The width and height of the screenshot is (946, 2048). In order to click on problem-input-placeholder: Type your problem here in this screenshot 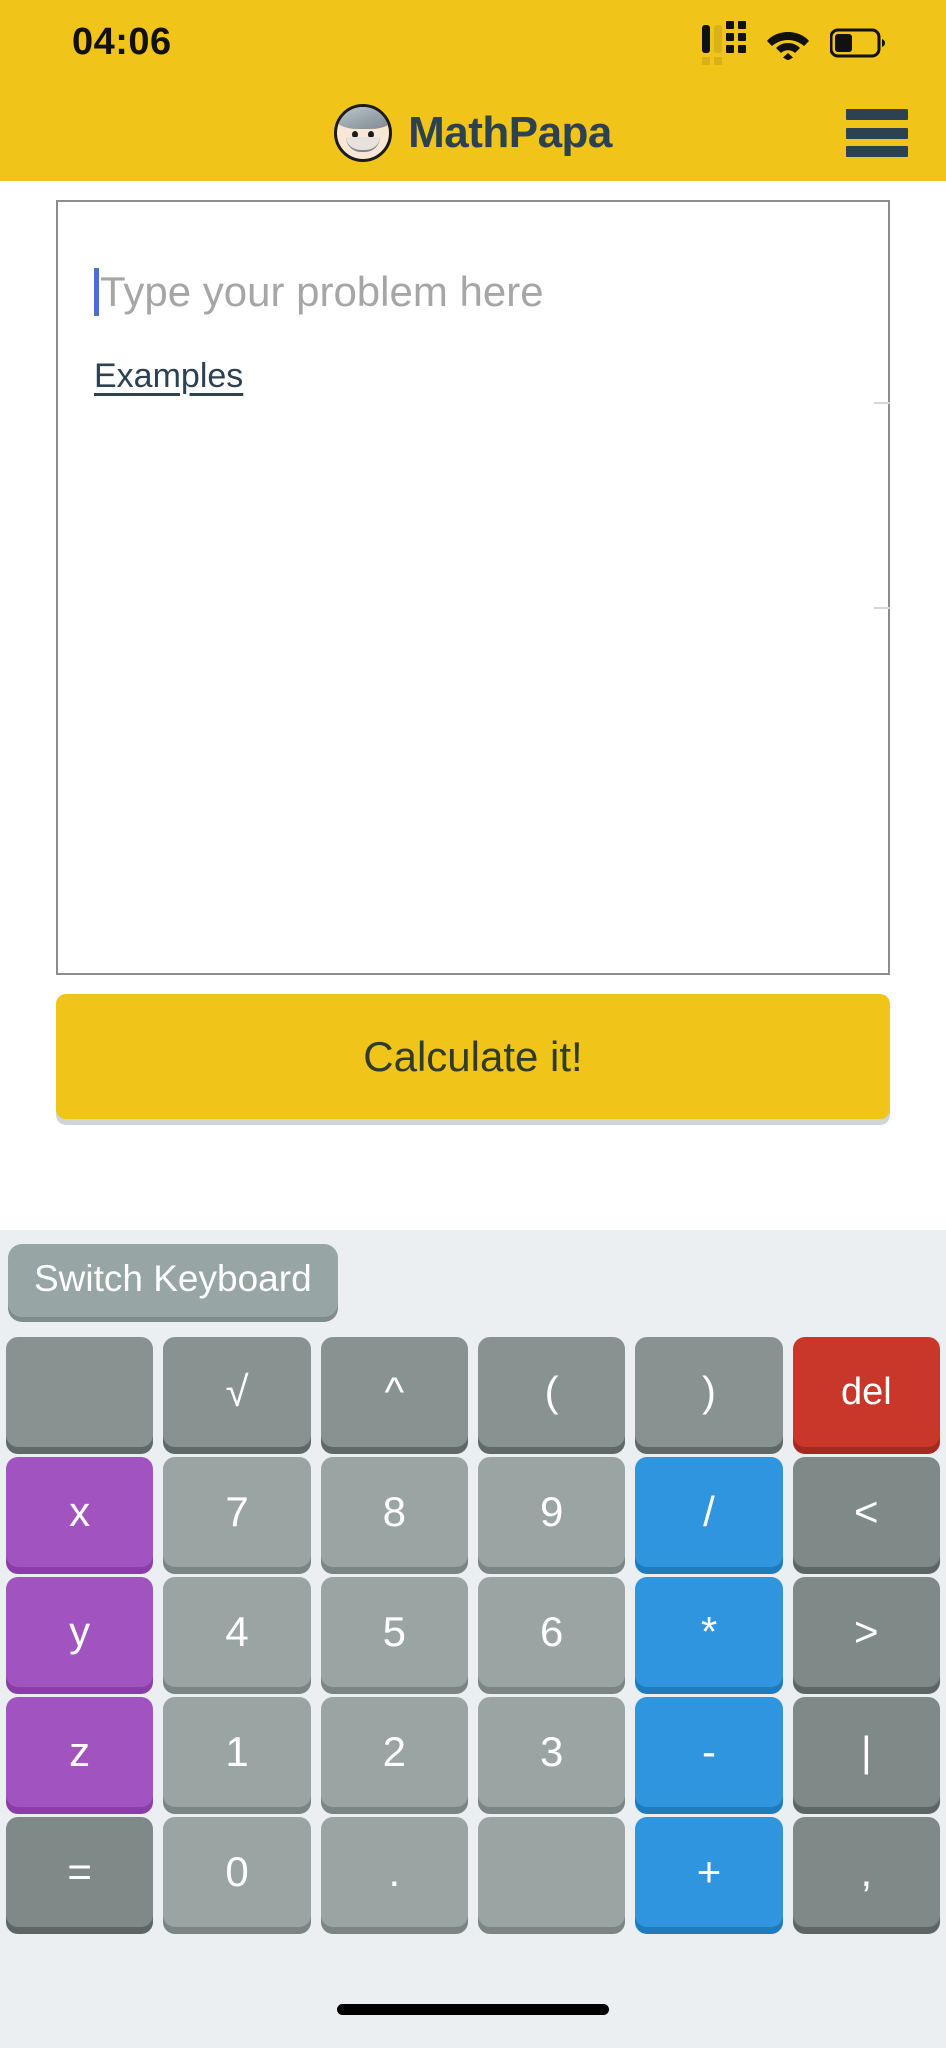, I will do `click(322, 291)`.